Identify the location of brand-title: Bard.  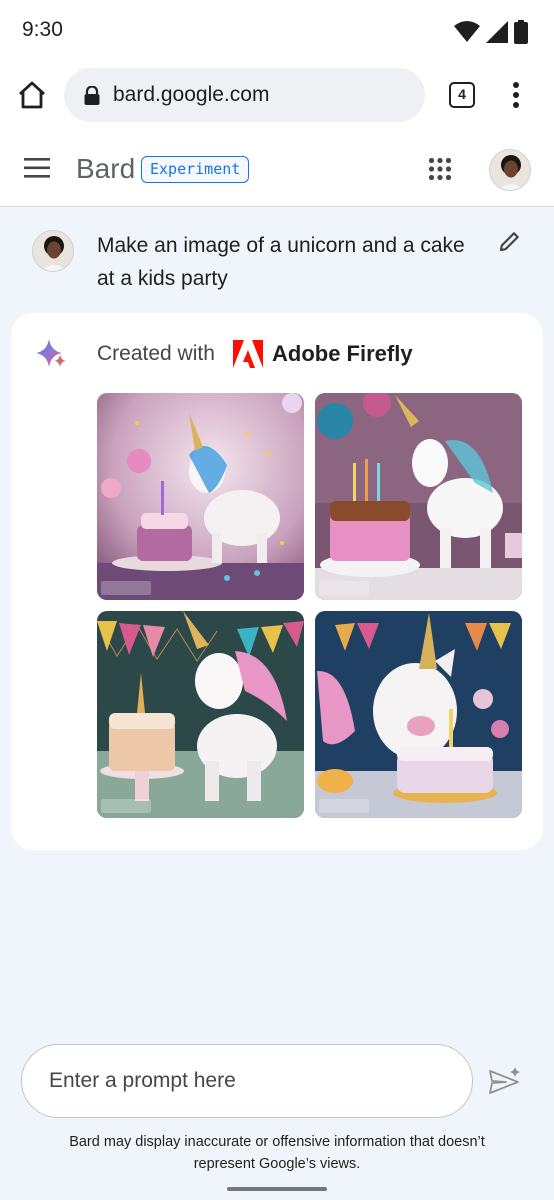
(105, 169).